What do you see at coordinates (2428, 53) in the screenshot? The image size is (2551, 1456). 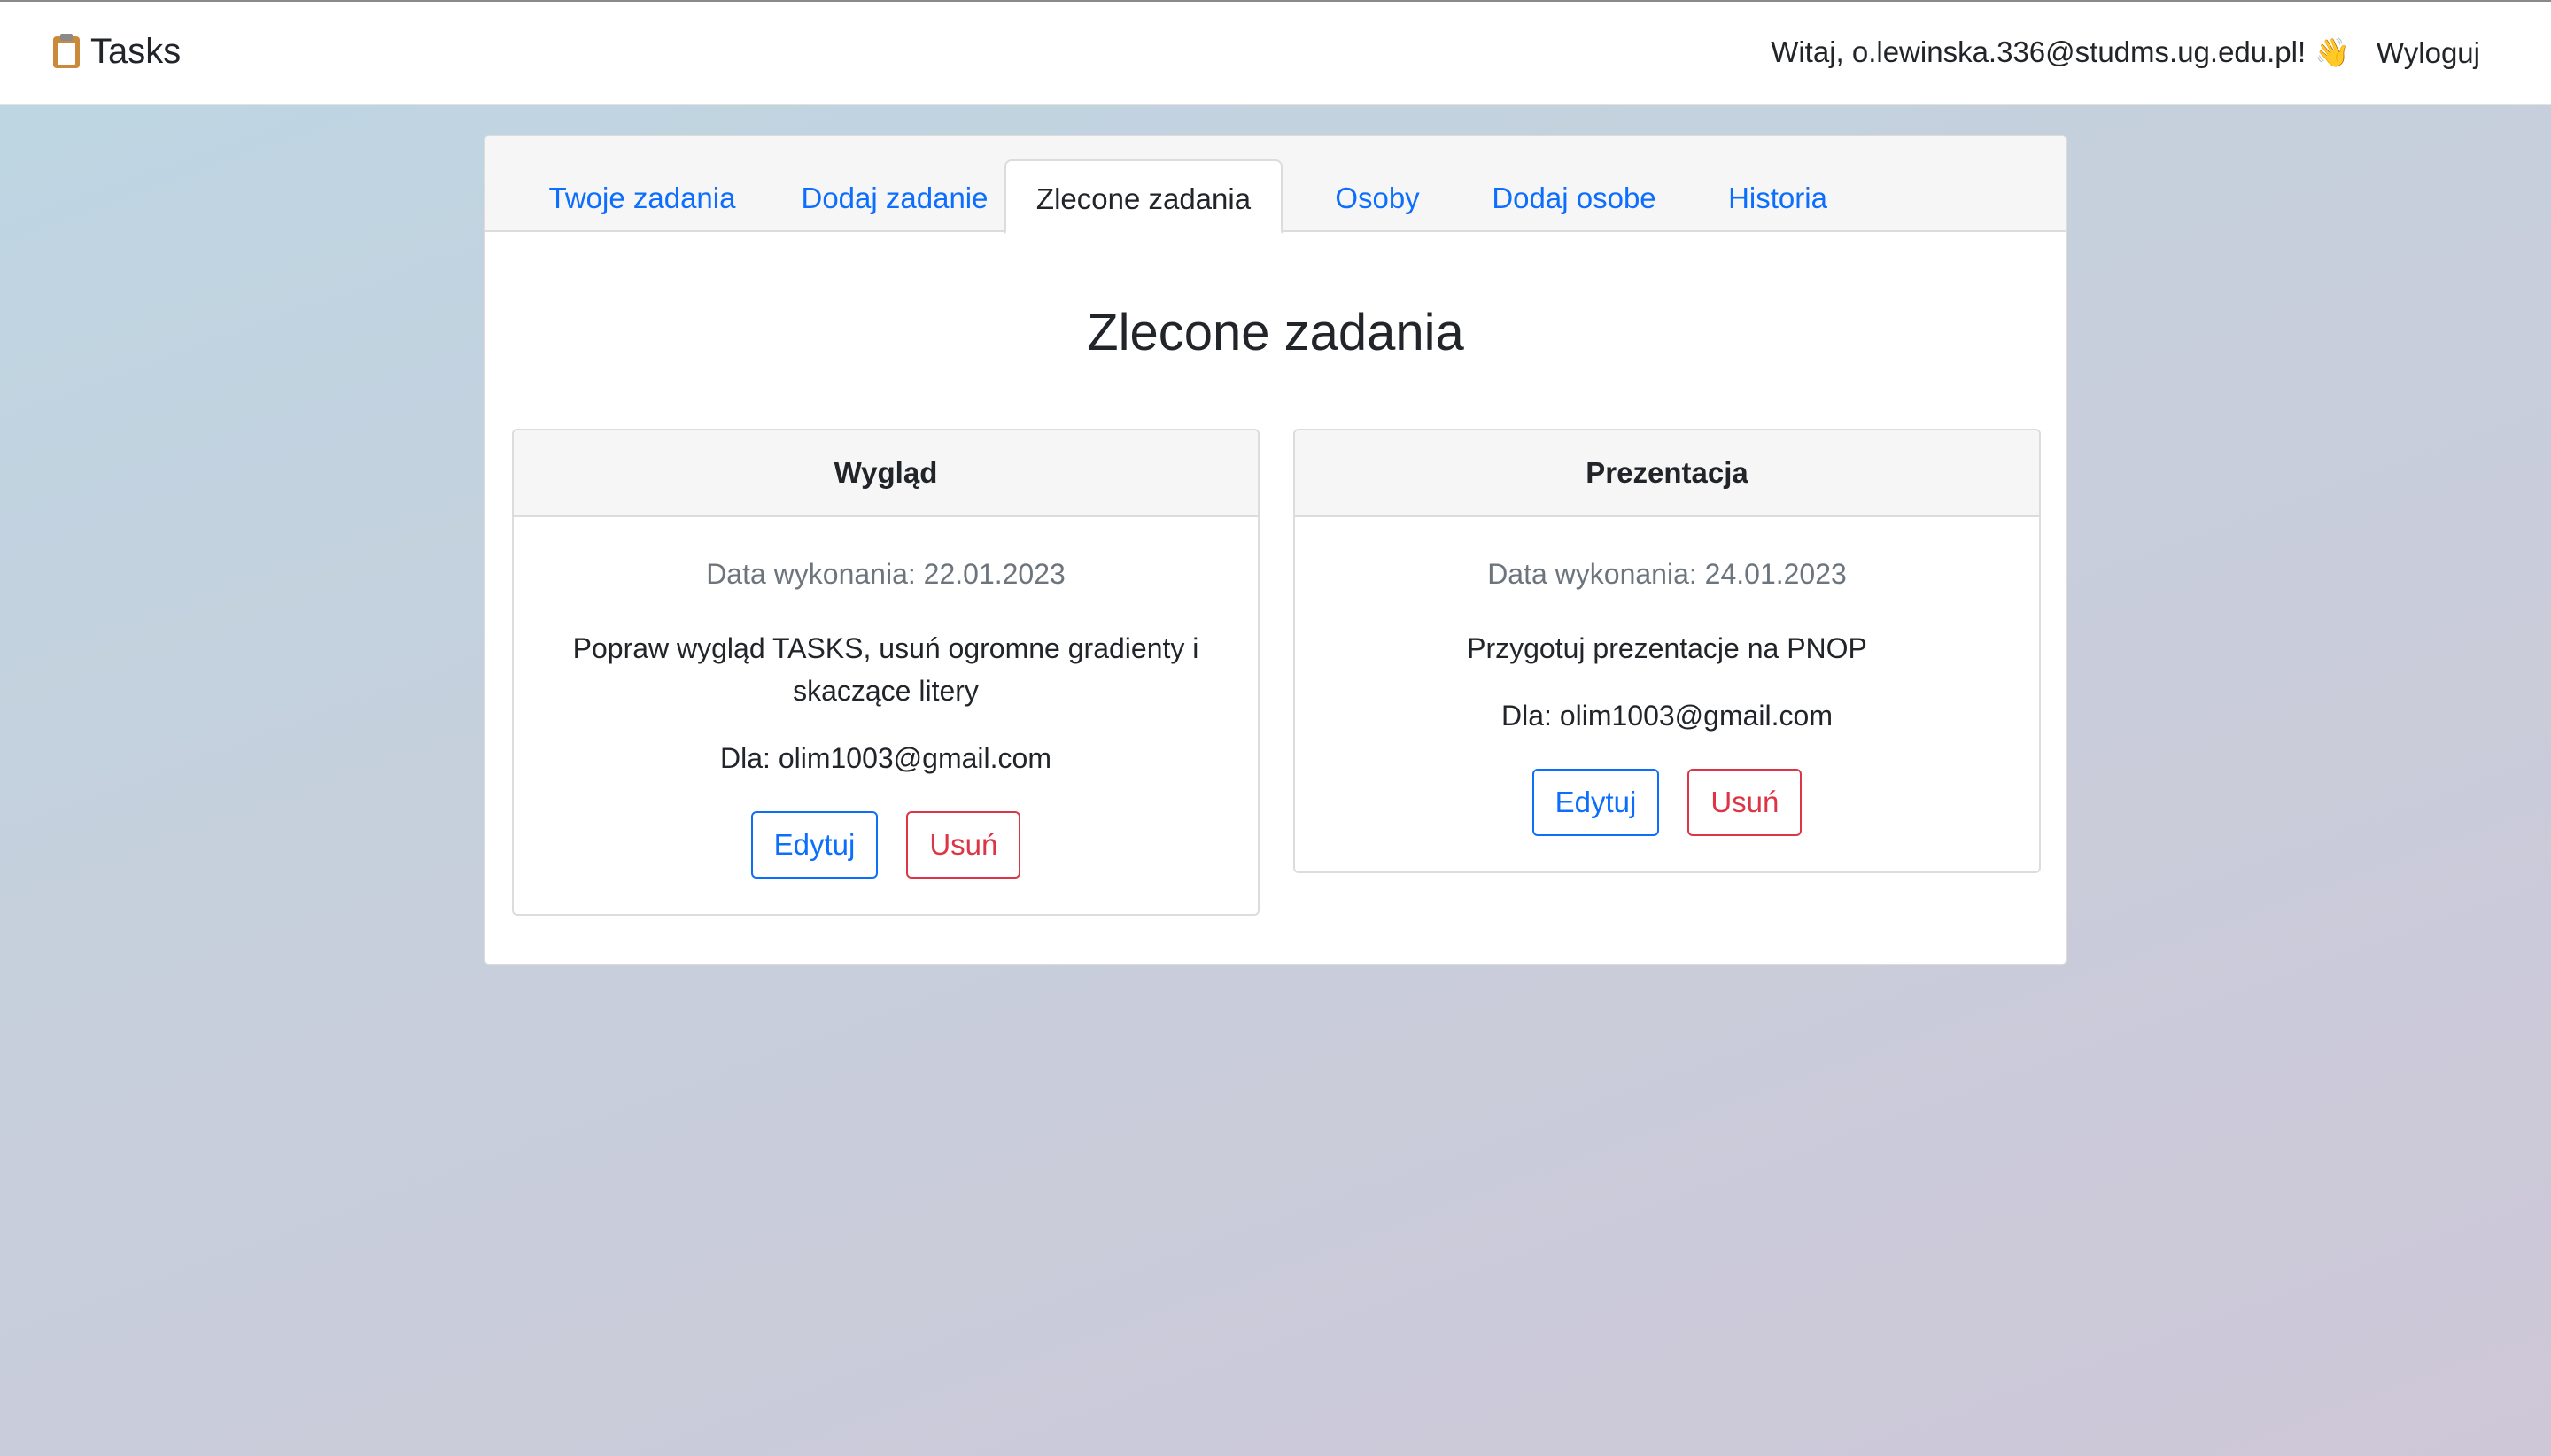 I see `logout-button: Wyloguj` at bounding box center [2428, 53].